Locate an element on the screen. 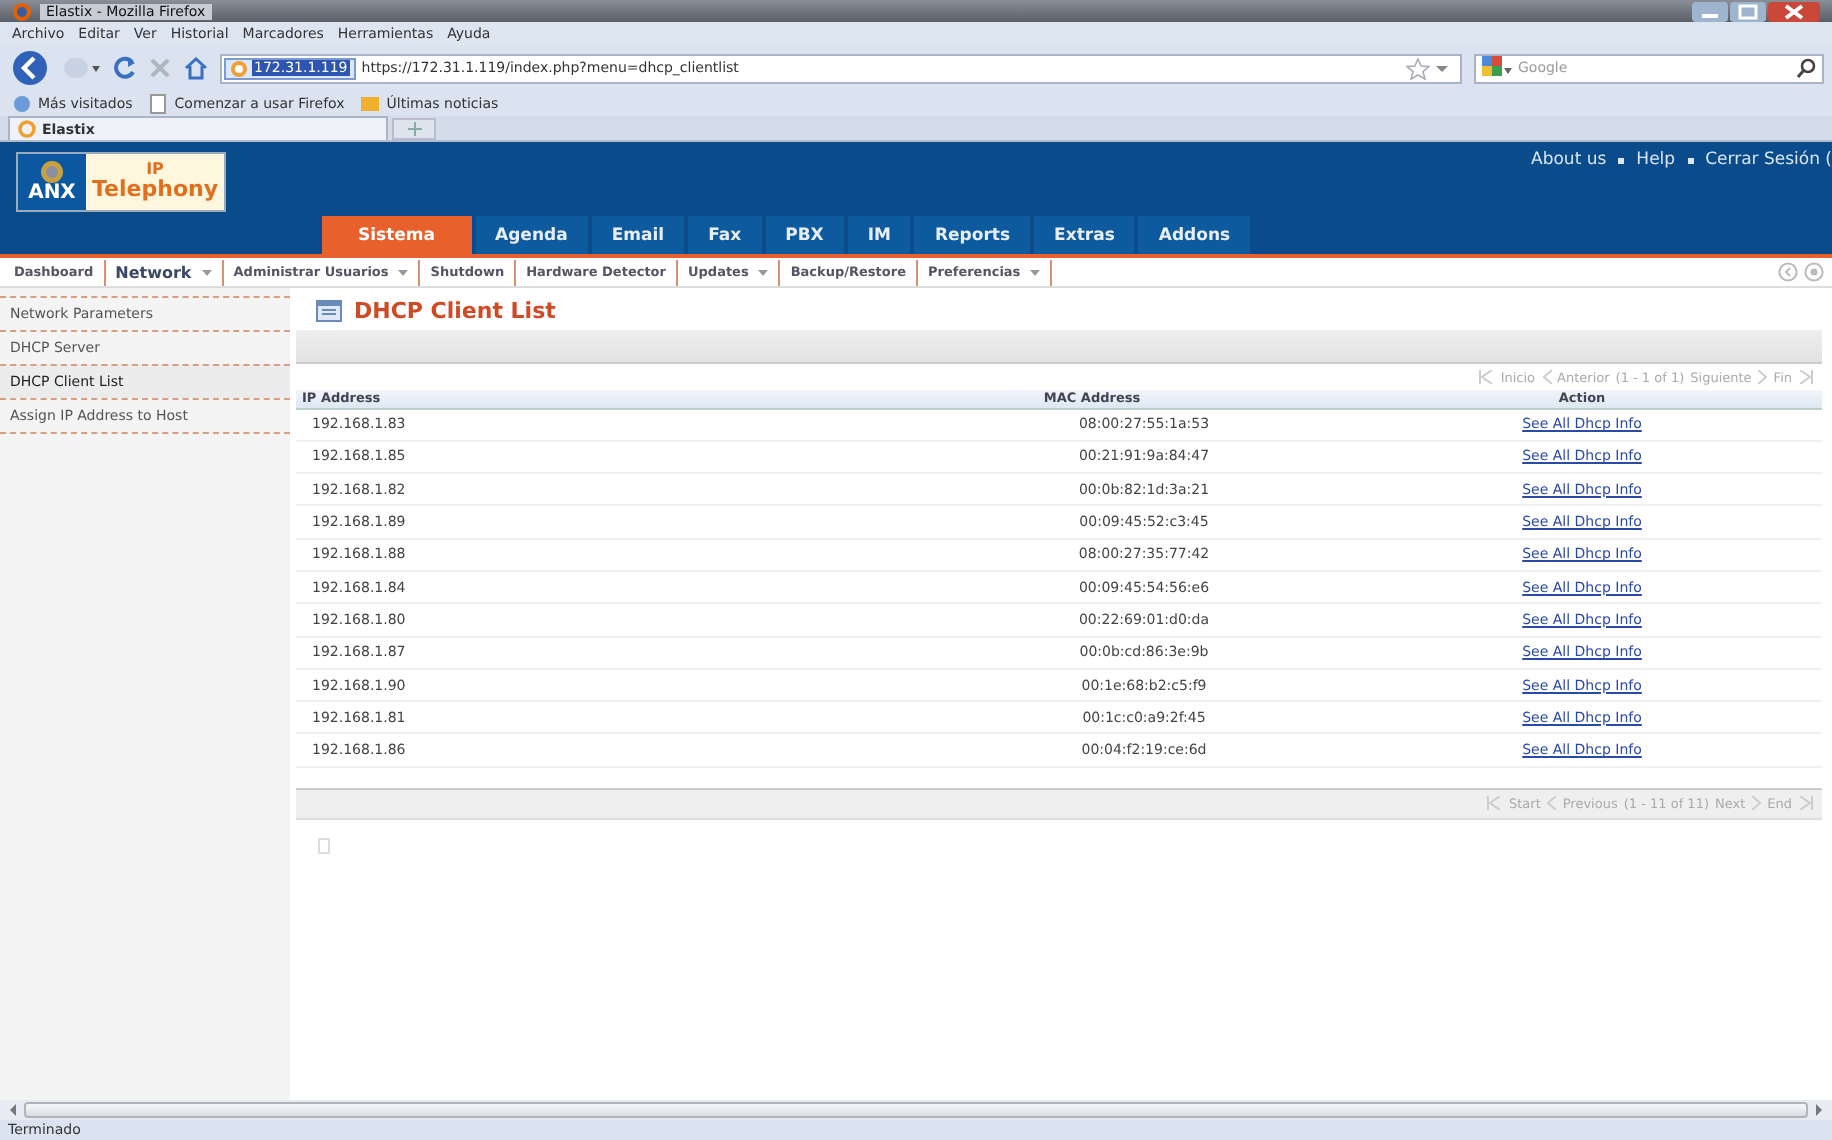 Image resolution: width=1832 pixels, height=1140 pixels. globe-icon is located at coordinates (52, 172).